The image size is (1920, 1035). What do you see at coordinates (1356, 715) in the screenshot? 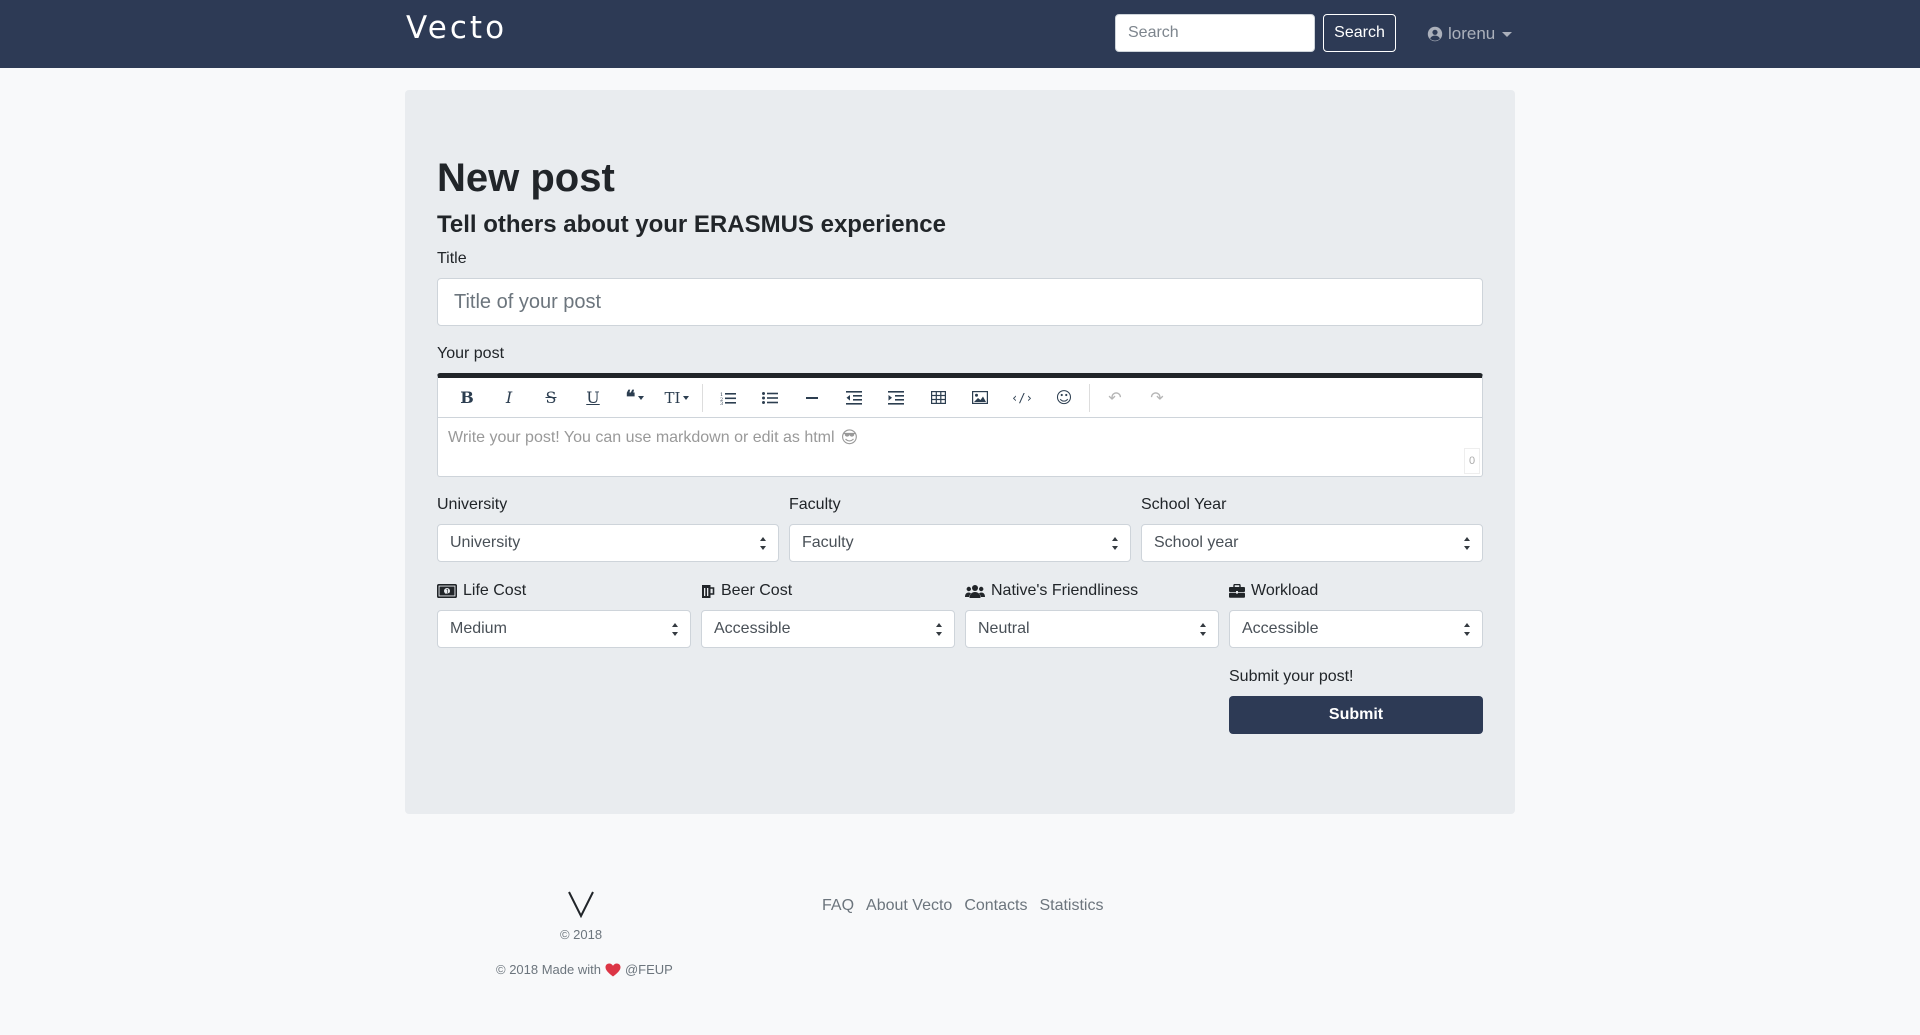
I see `submit-button: Submit` at bounding box center [1356, 715].